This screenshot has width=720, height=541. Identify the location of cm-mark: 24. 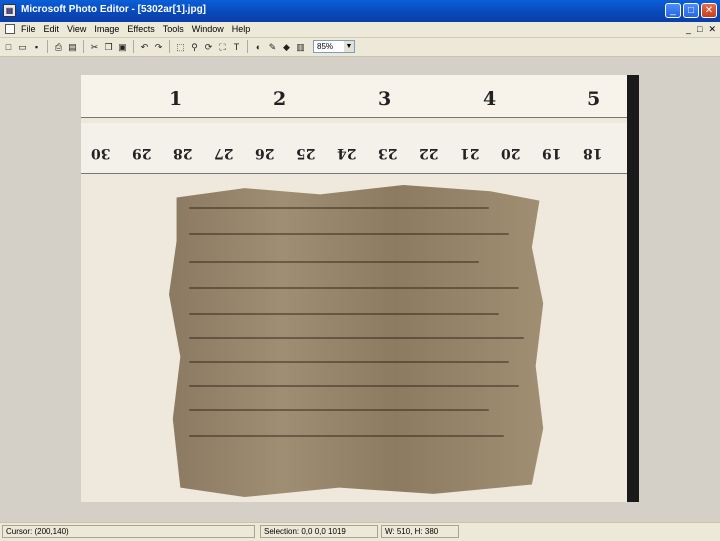
(347, 153).